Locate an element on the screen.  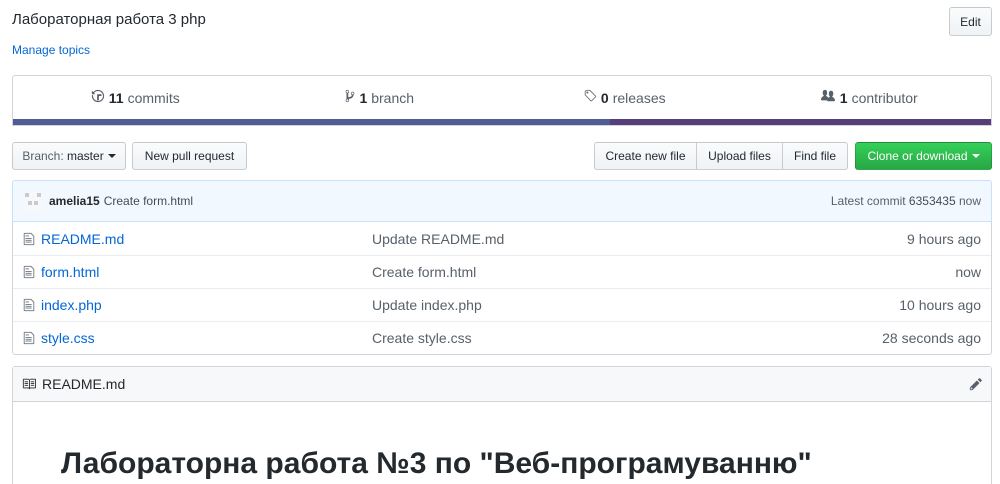
tag-icon is located at coordinates (590, 97).